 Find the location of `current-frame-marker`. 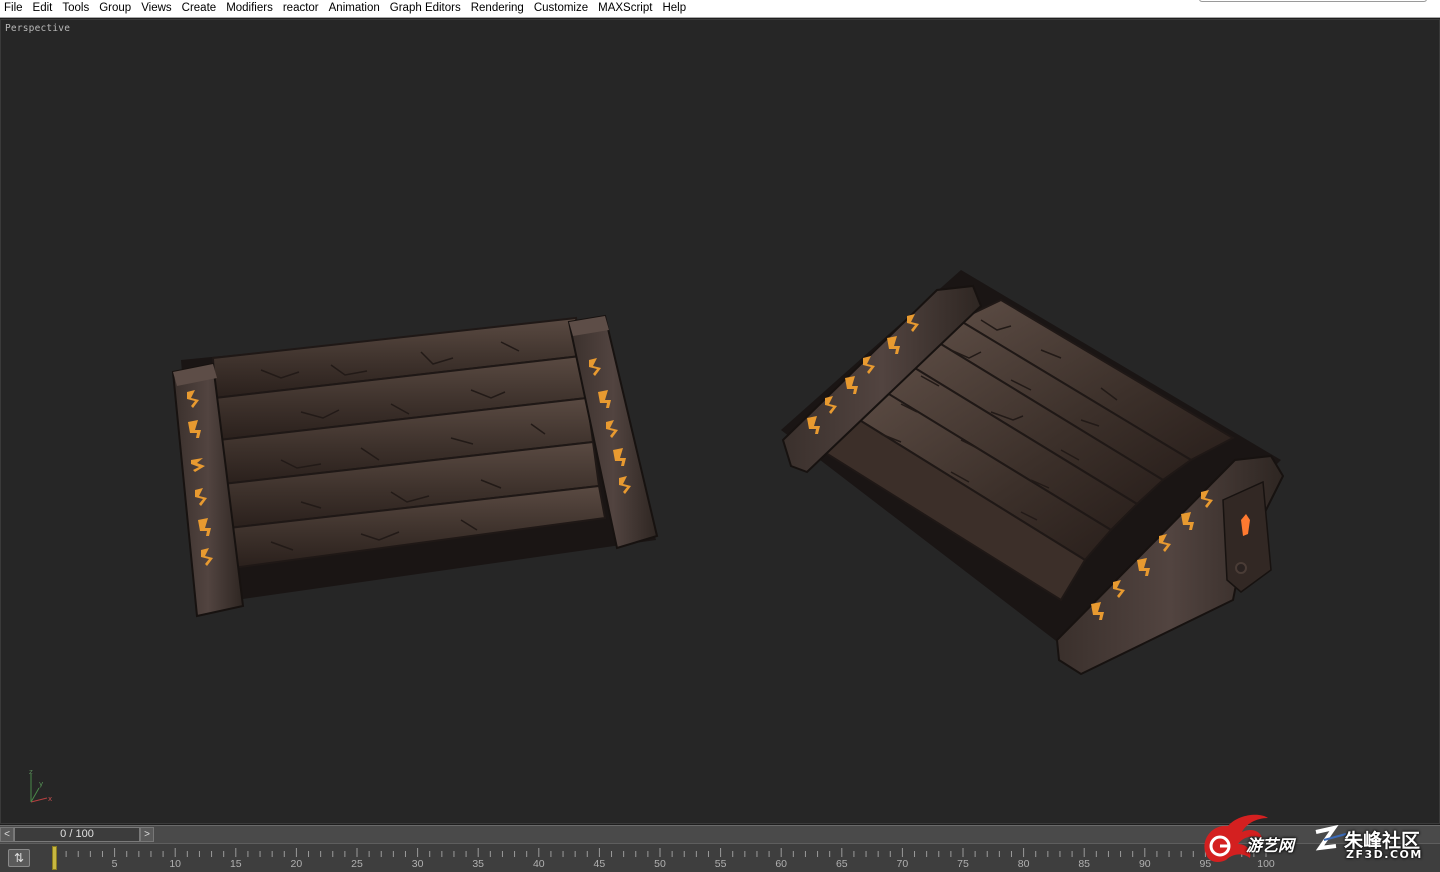

current-frame-marker is located at coordinates (54, 858).